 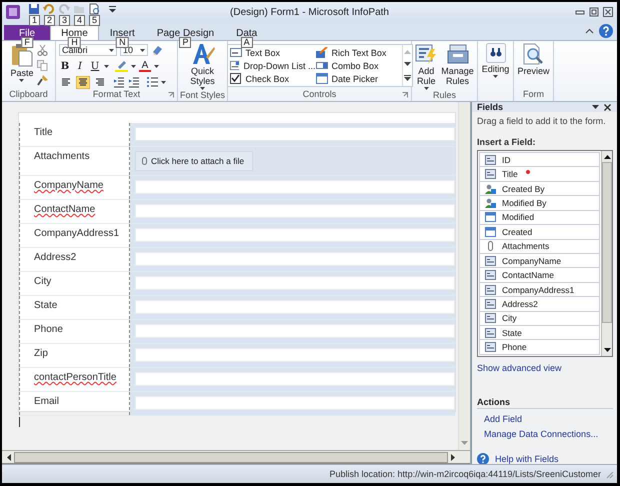 I want to click on scroll-right-arrow-icon, so click(x=453, y=457).